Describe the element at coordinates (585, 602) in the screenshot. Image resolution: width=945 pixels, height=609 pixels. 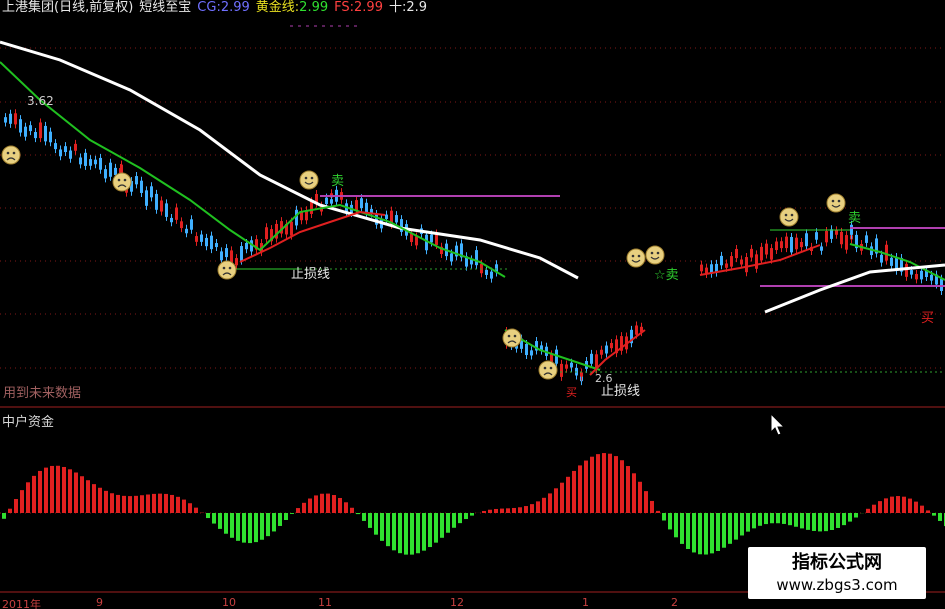
I see `date-label: 1` at that location.